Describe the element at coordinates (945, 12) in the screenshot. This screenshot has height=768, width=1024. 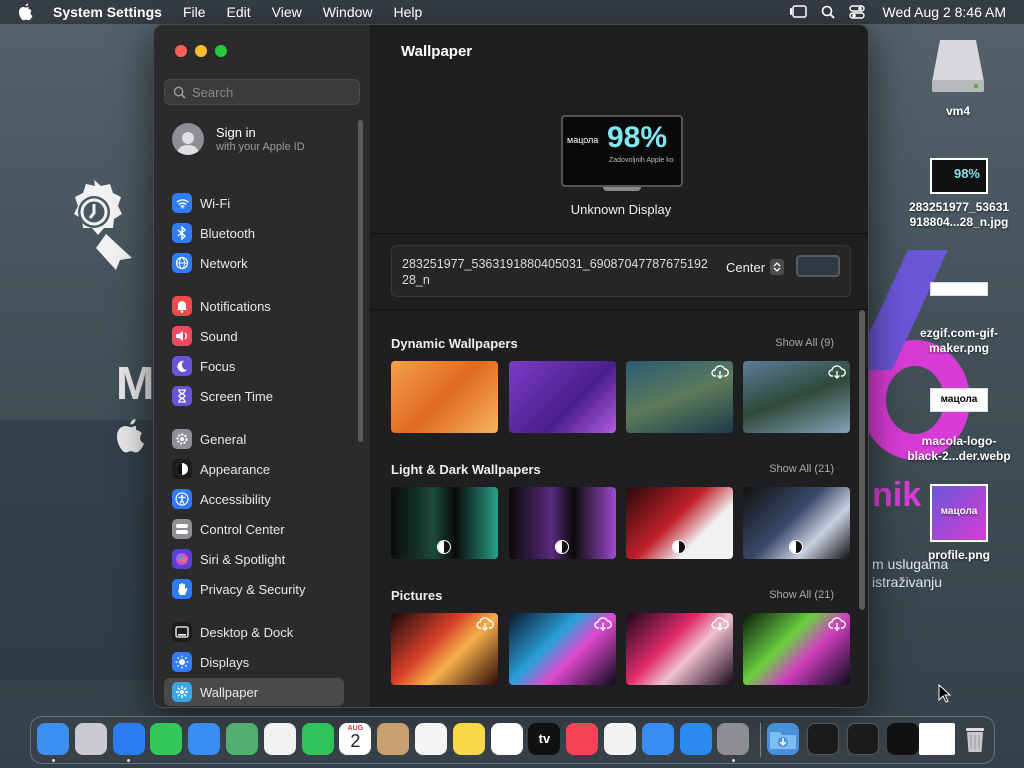
I see `menu-bar-clock: Wed Aug 2 8:46 AM` at that location.